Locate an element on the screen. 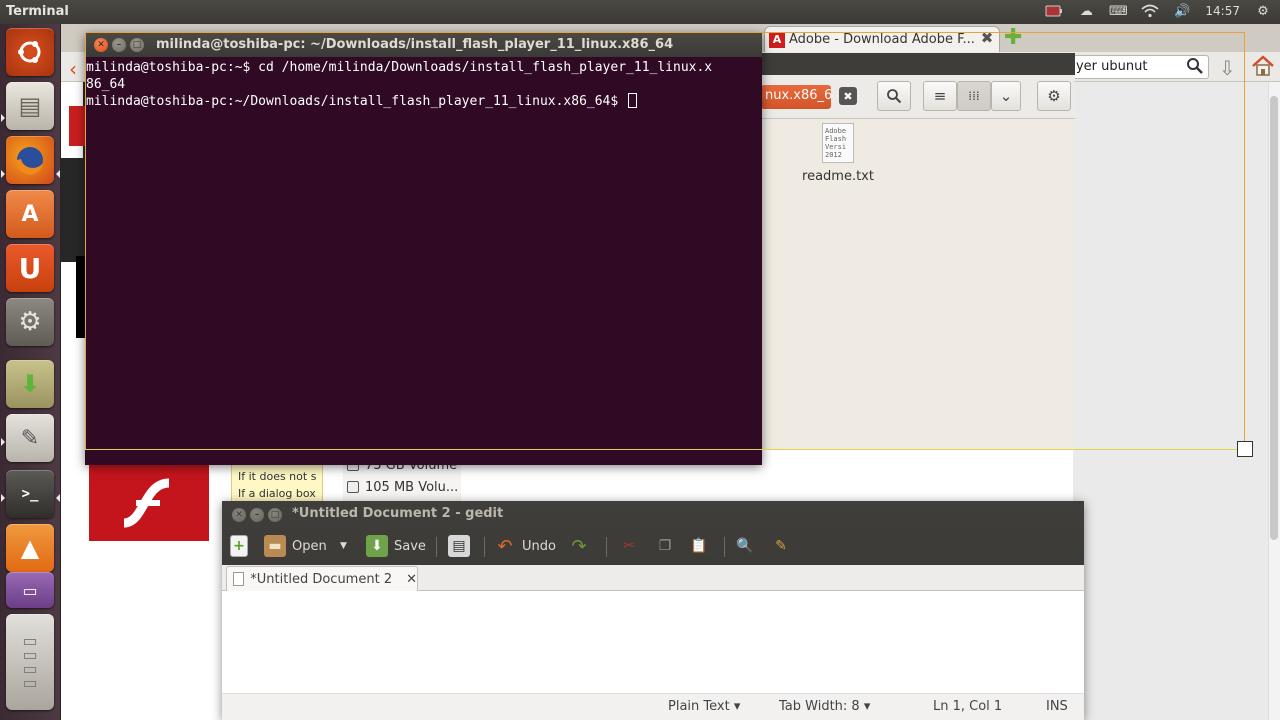  save-button: ⬇ Save is located at coordinates (396, 546).